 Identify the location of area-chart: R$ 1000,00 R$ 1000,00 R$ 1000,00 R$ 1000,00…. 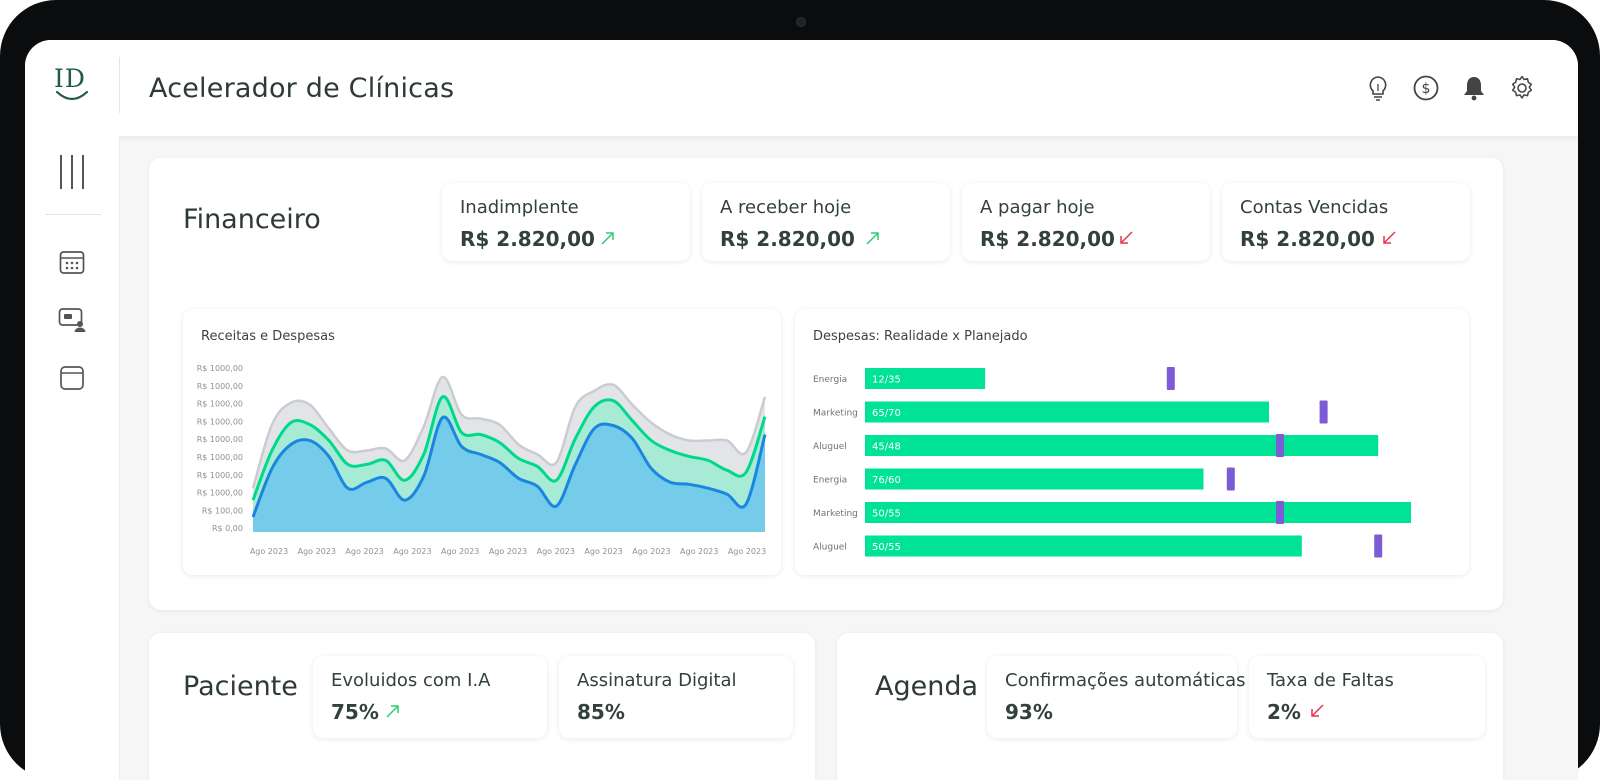
(482, 460).